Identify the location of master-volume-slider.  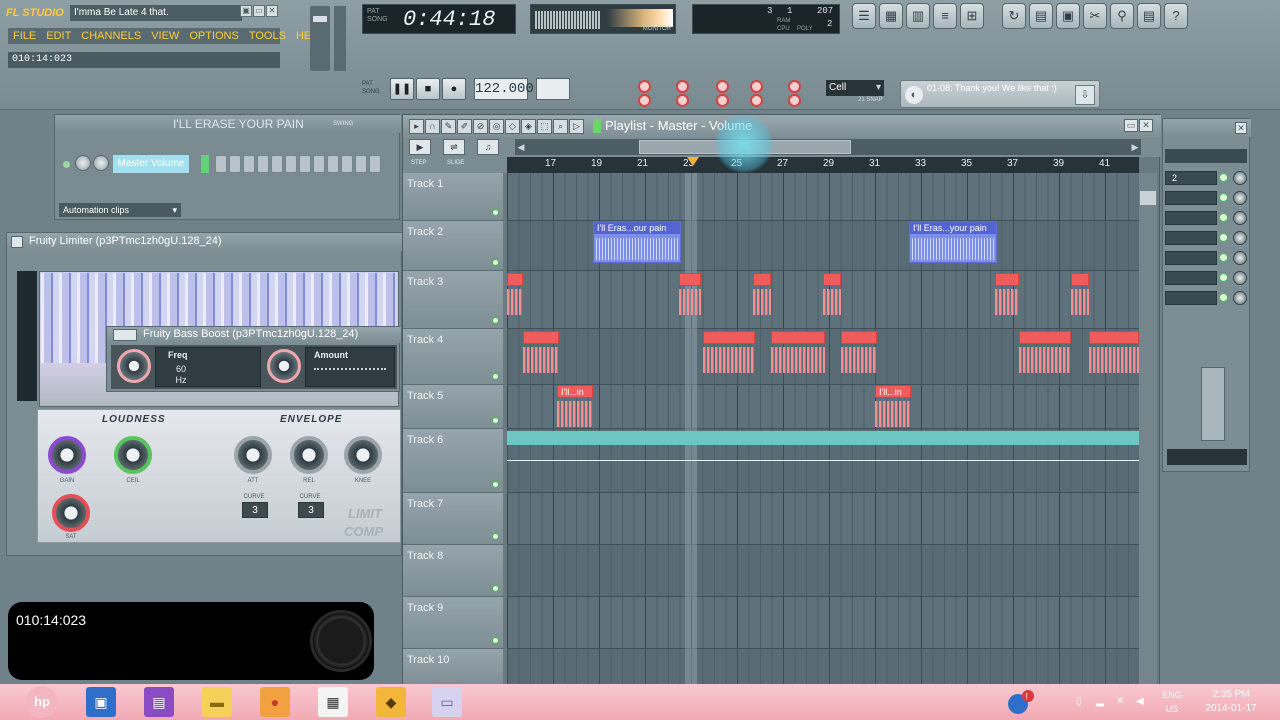
(320, 38).